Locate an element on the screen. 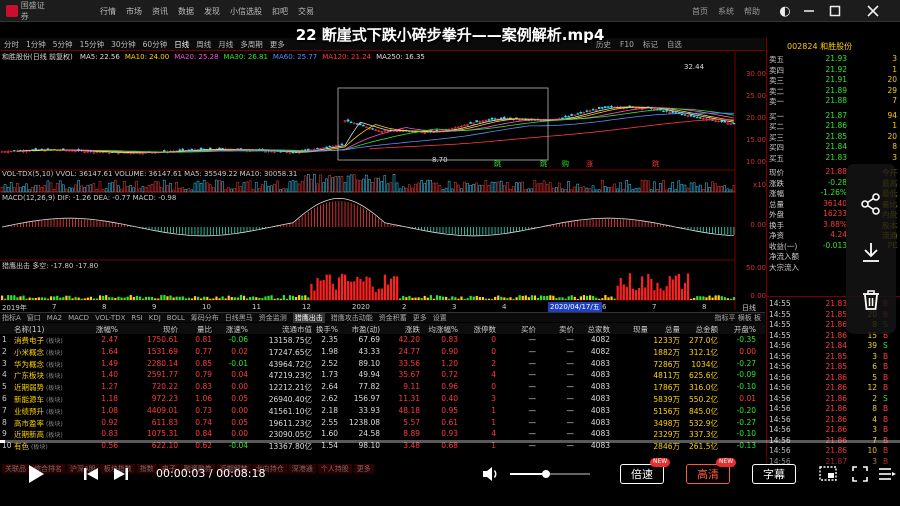 The image size is (900, 506). menu-item-0: 行情 is located at coordinates (108, 11).